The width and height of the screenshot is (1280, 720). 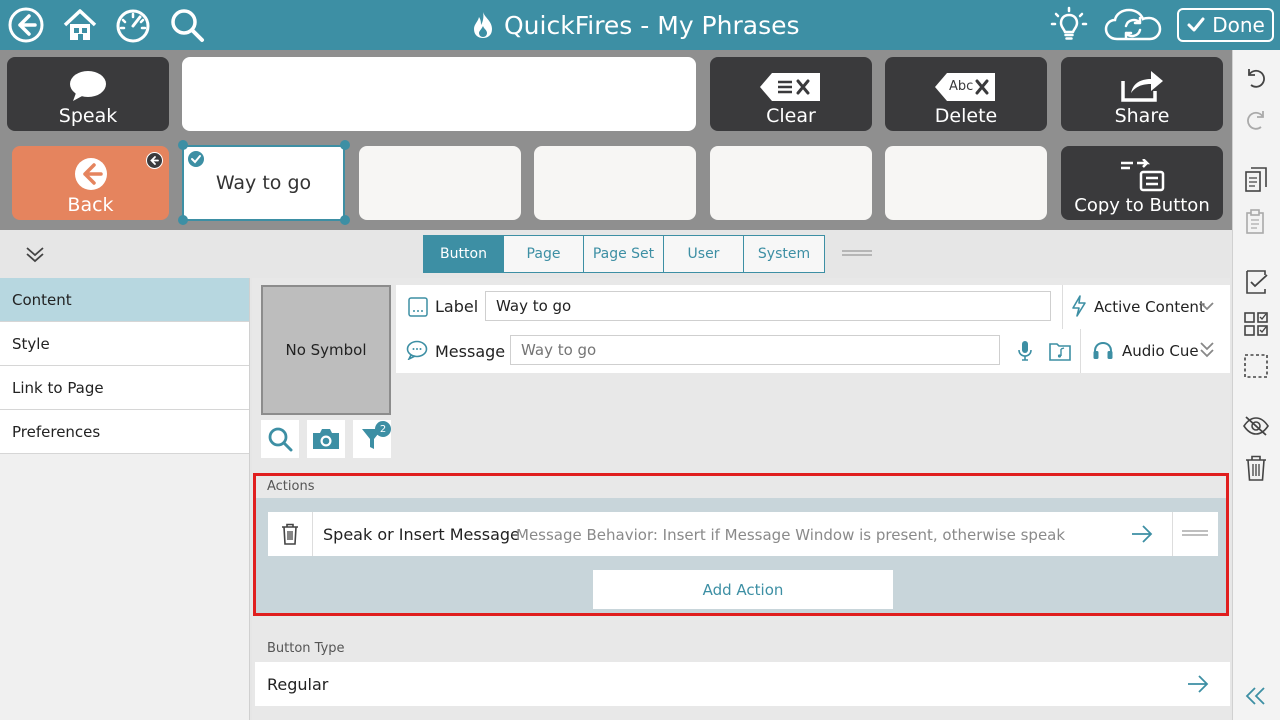 I want to click on editor-tabs: Button Page Page Set User System, so click(x=624, y=254).